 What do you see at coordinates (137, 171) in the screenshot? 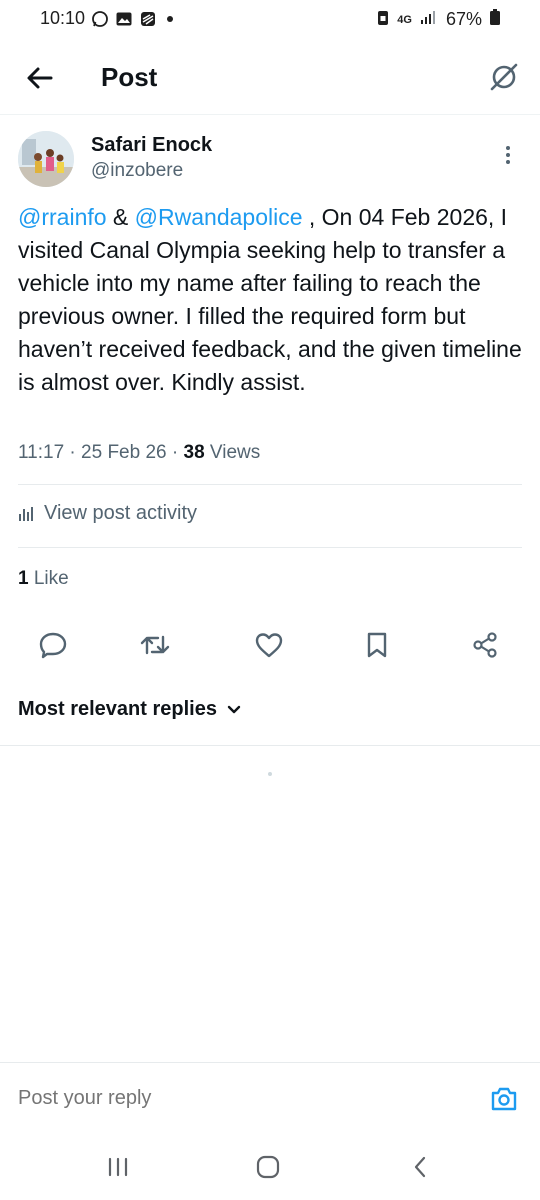
I see `author-handle: @inzobere` at bounding box center [137, 171].